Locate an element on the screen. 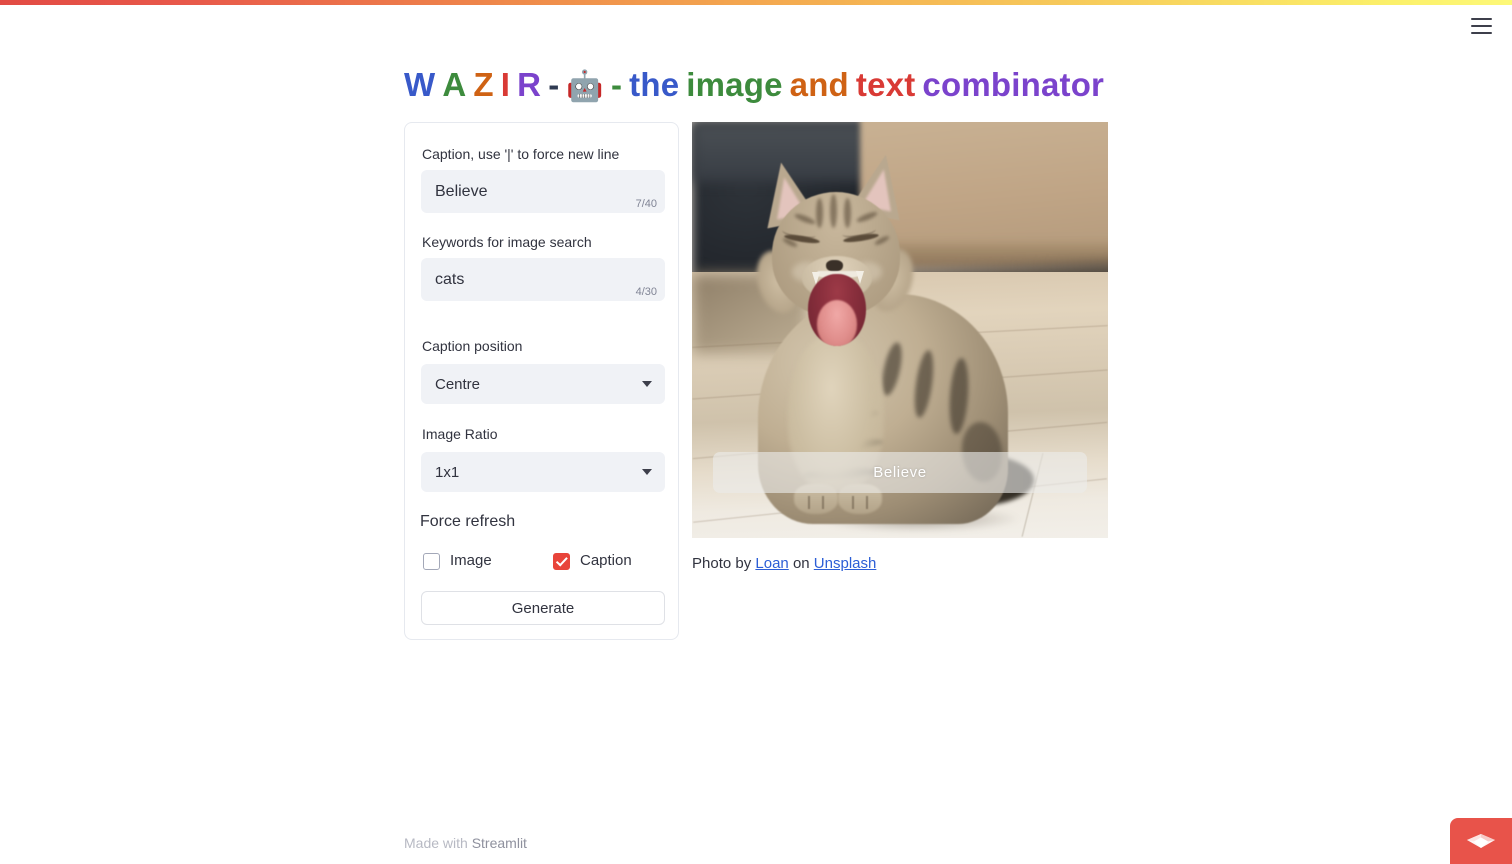  page-title: W A Z I R - 🤖 - the image and text combinator is located at coordinates (754, 86).